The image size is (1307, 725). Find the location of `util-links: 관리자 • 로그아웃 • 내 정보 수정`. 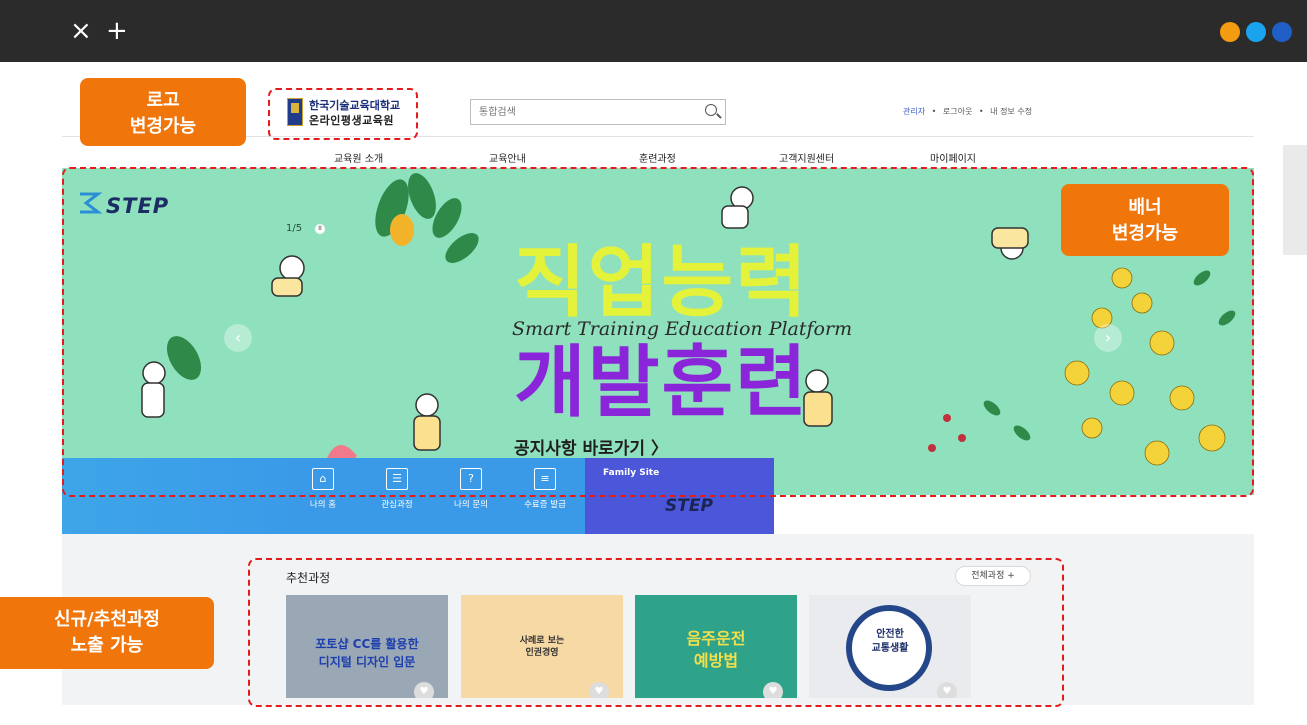

util-links: 관리자 • 로그아웃 • 내 정보 수정 is located at coordinates (969, 111).